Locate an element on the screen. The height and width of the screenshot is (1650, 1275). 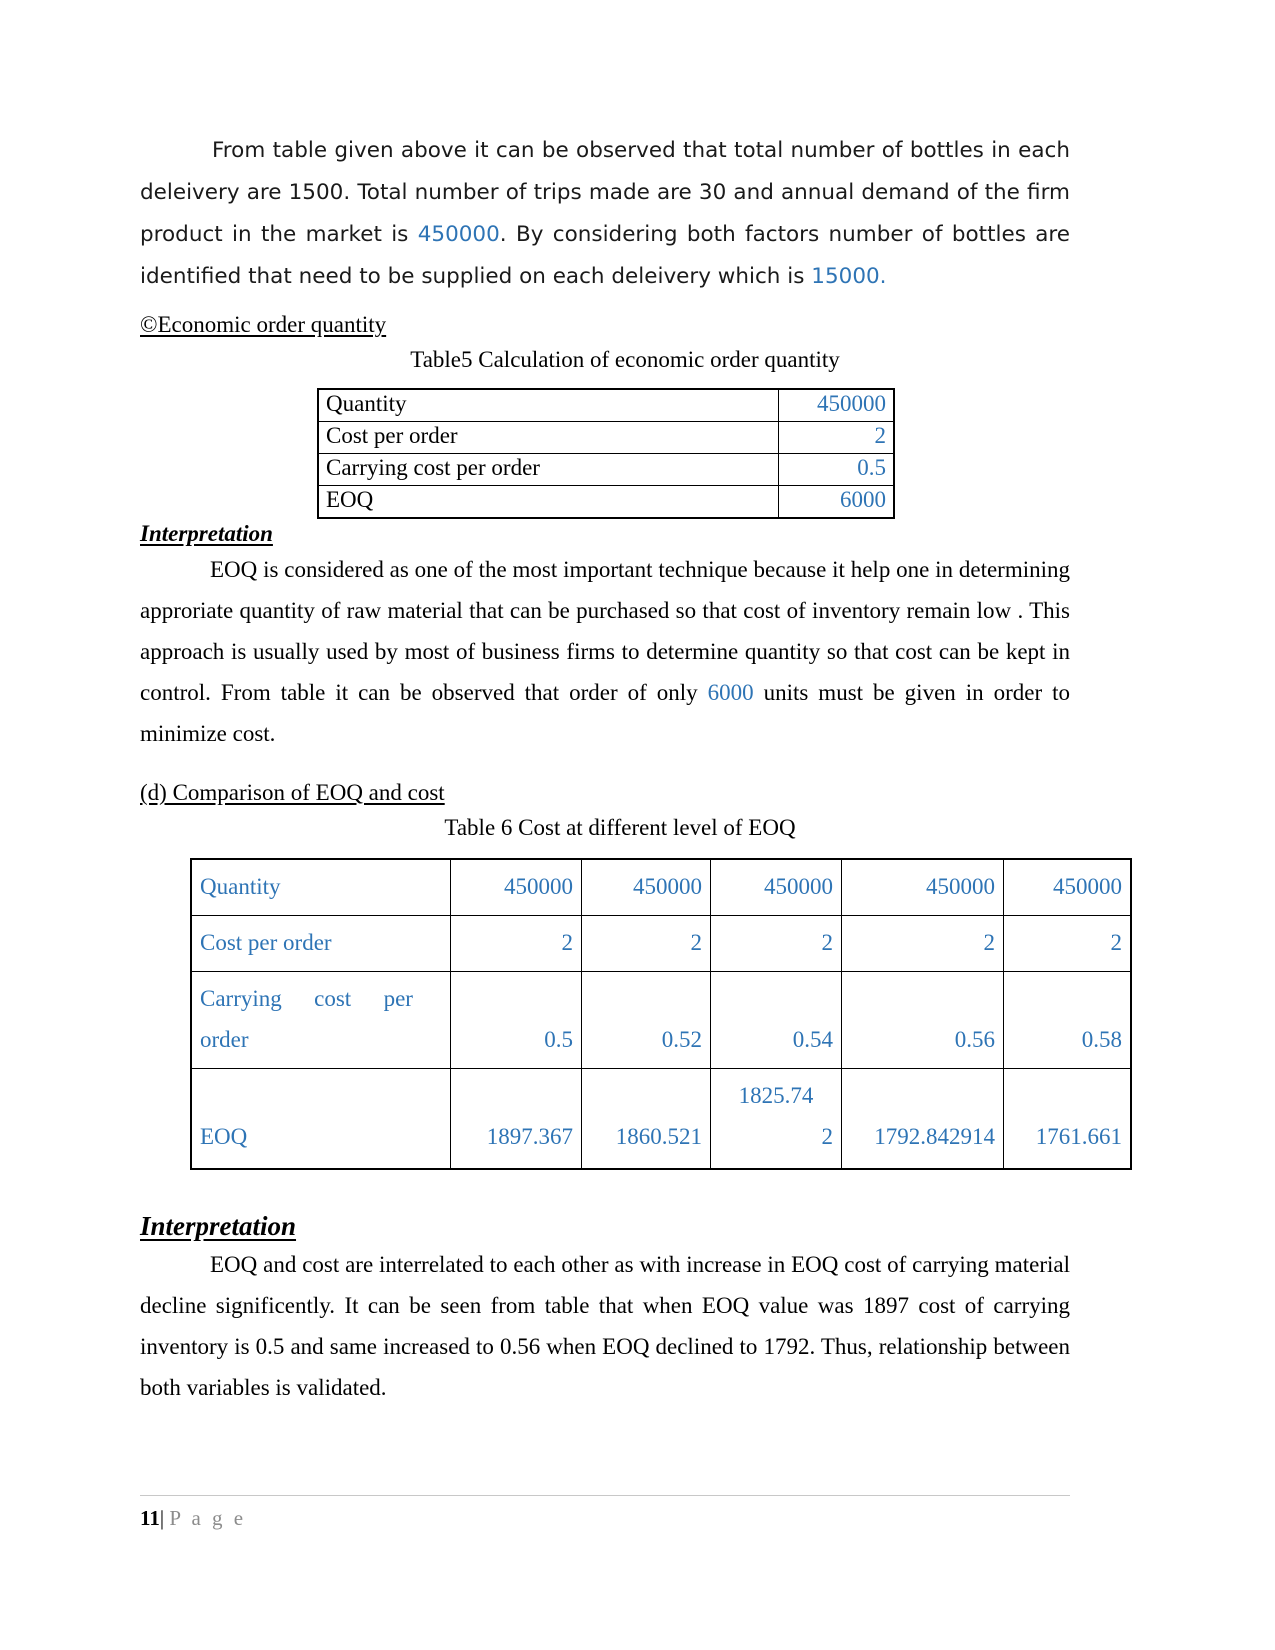
table6-carrying-col4: 0.56 is located at coordinates (922, 1020).